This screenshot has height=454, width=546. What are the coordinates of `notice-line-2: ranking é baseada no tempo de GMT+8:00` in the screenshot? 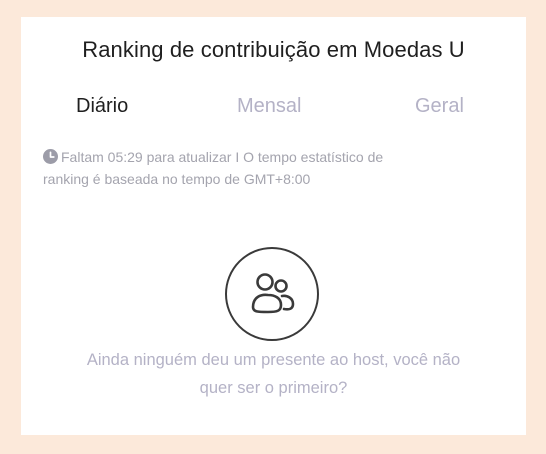 It's located at (177, 179).